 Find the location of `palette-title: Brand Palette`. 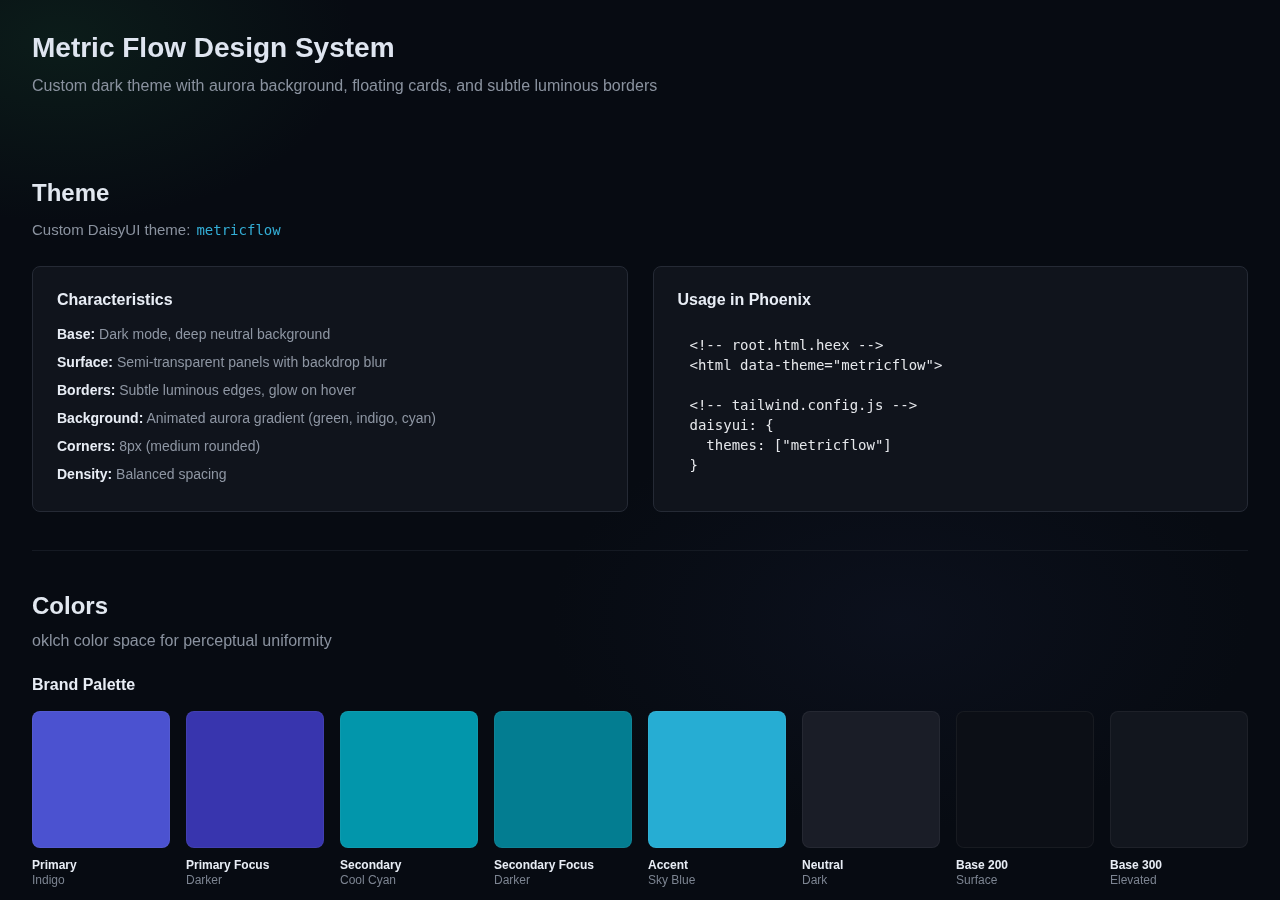

palette-title: Brand Palette is located at coordinates (84, 685).